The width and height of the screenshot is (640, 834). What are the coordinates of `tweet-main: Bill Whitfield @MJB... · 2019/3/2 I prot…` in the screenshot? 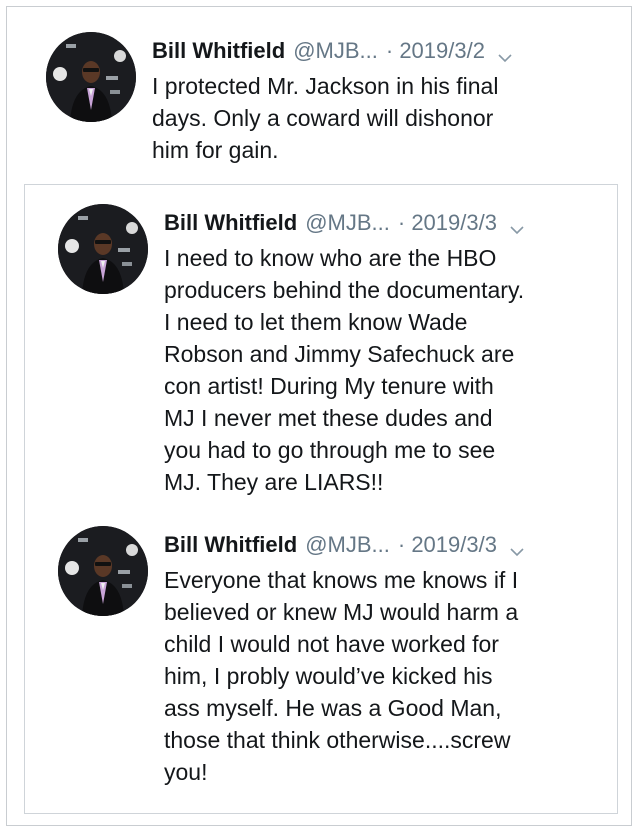 It's located at (326, 99).